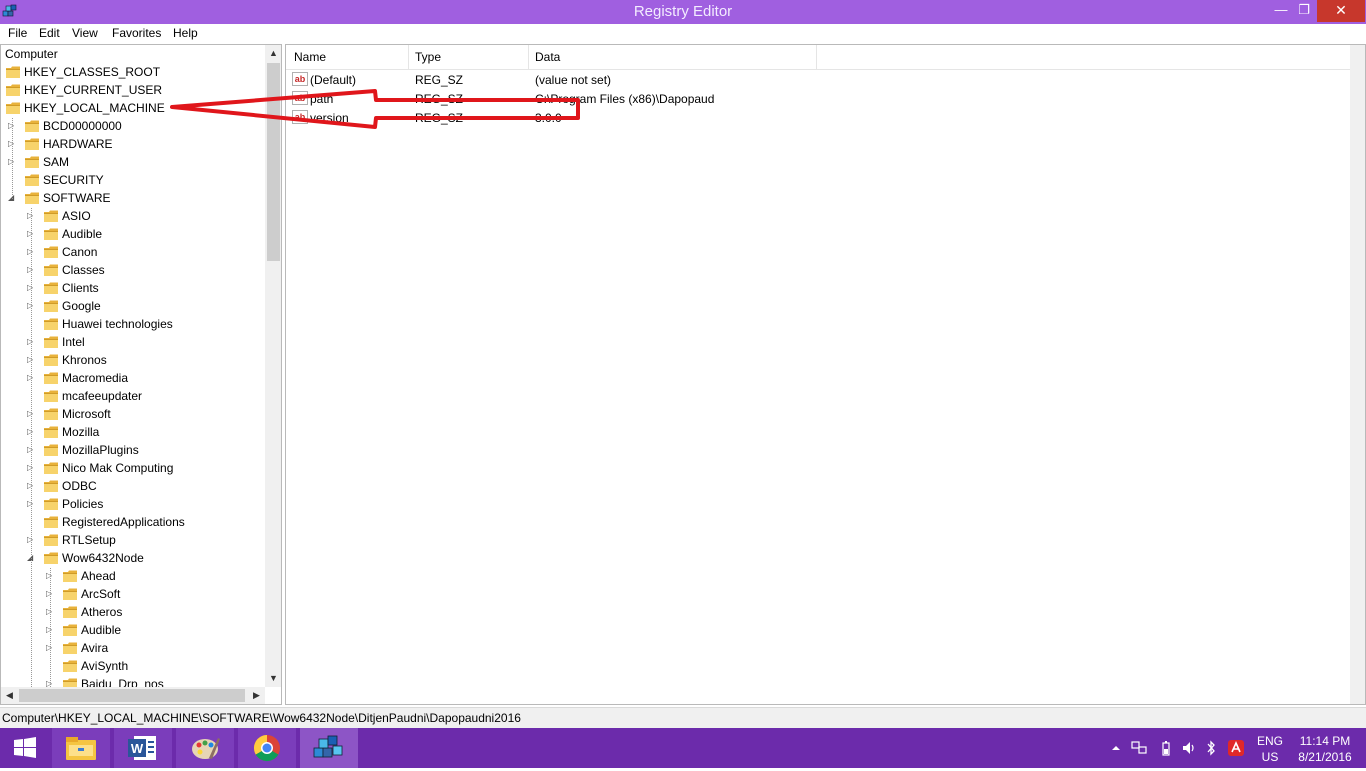 This screenshot has width=1366, height=771. I want to click on tree-horizontal-scroll-thumb, so click(132, 695).